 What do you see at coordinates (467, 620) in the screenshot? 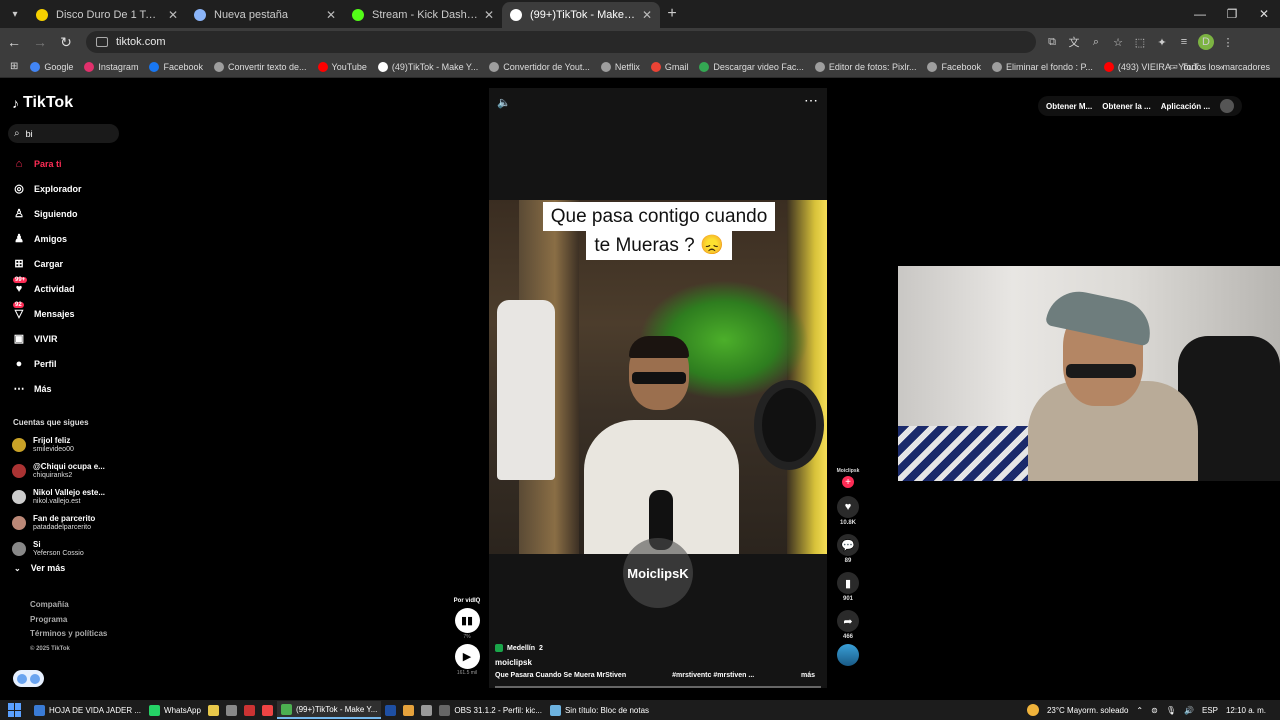
I see `stats-icon: ▮▮` at bounding box center [467, 620].